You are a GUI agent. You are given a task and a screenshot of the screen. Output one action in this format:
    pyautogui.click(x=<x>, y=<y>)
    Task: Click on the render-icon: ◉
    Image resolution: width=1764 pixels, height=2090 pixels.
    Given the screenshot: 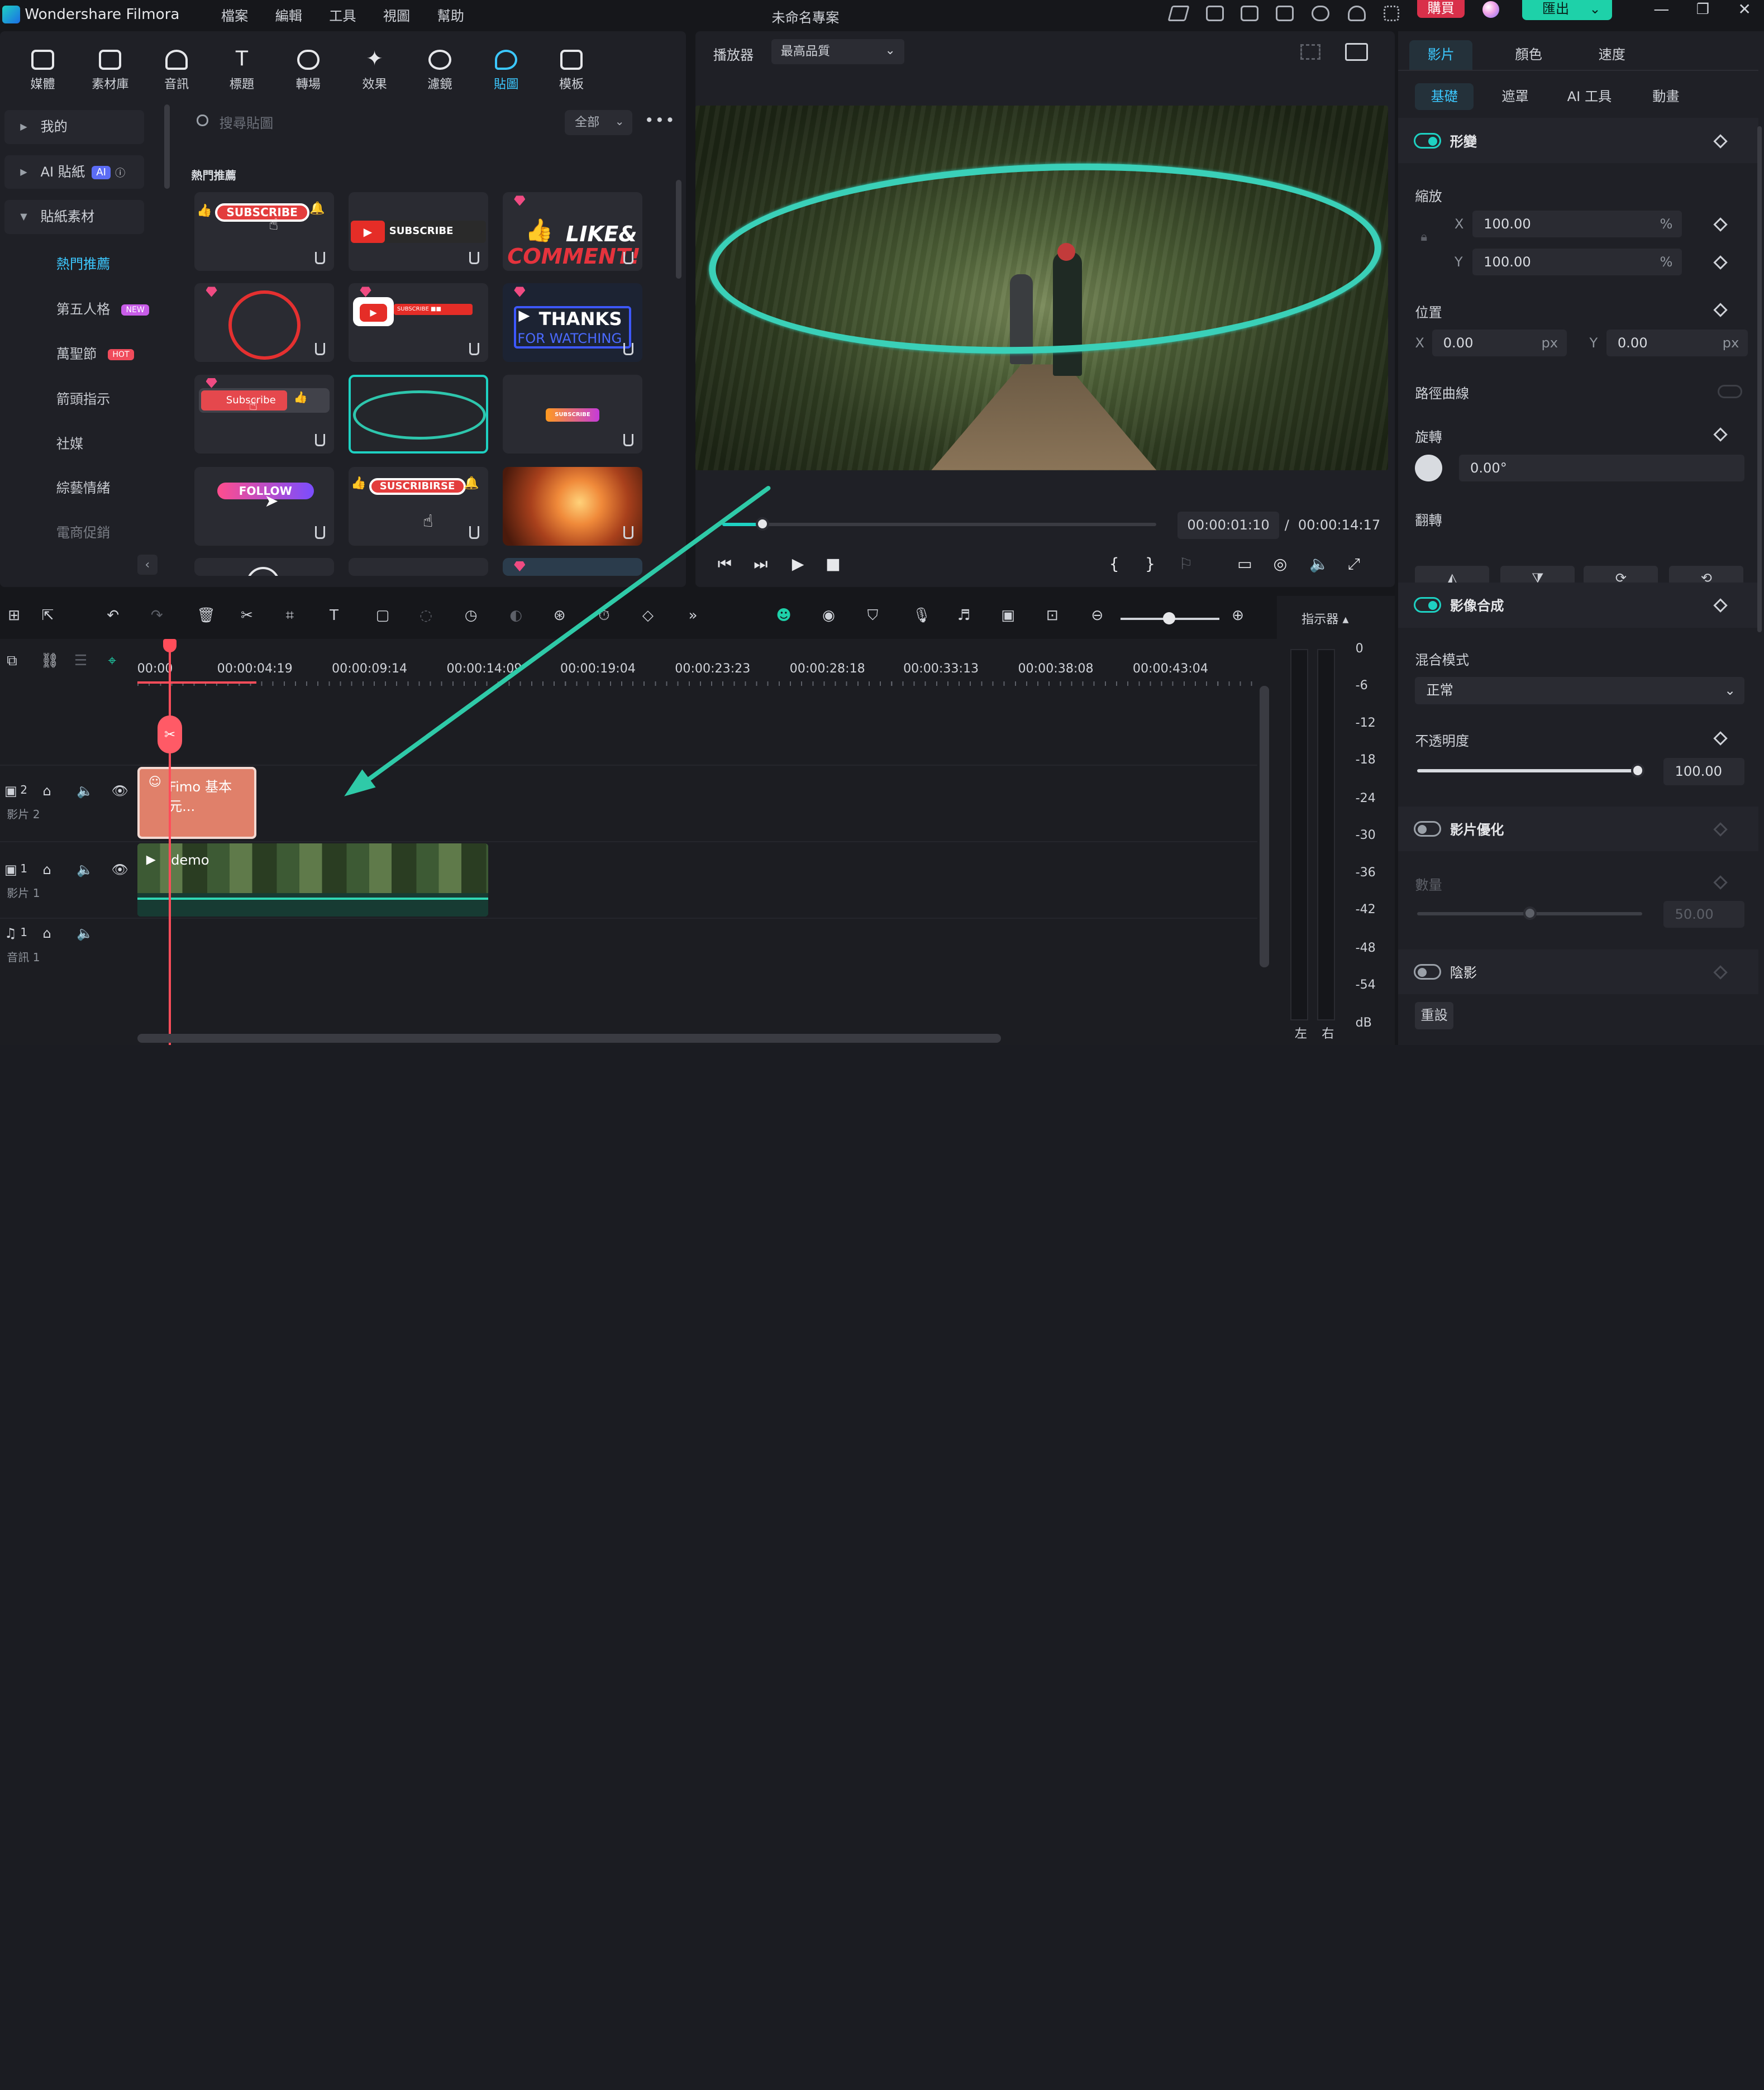 What is the action you would take?
    pyautogui.click(x=828, y=615)
    